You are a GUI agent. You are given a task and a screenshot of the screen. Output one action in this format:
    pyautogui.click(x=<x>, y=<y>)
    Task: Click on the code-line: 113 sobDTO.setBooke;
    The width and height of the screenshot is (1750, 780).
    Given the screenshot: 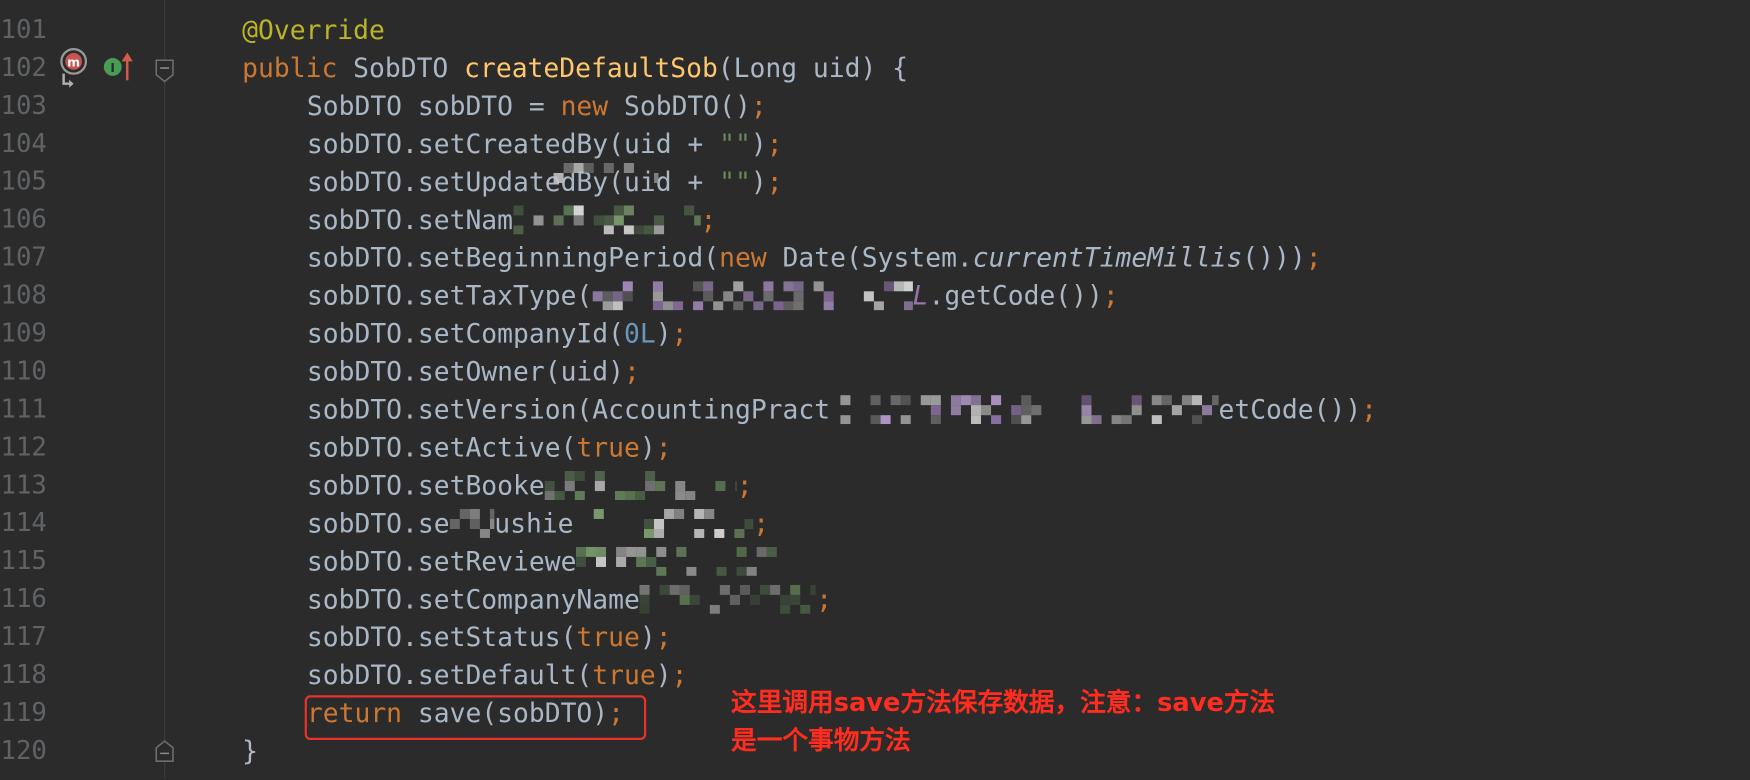 What is the action you would take?
    pyautogui.click(x=875, y=486)
    